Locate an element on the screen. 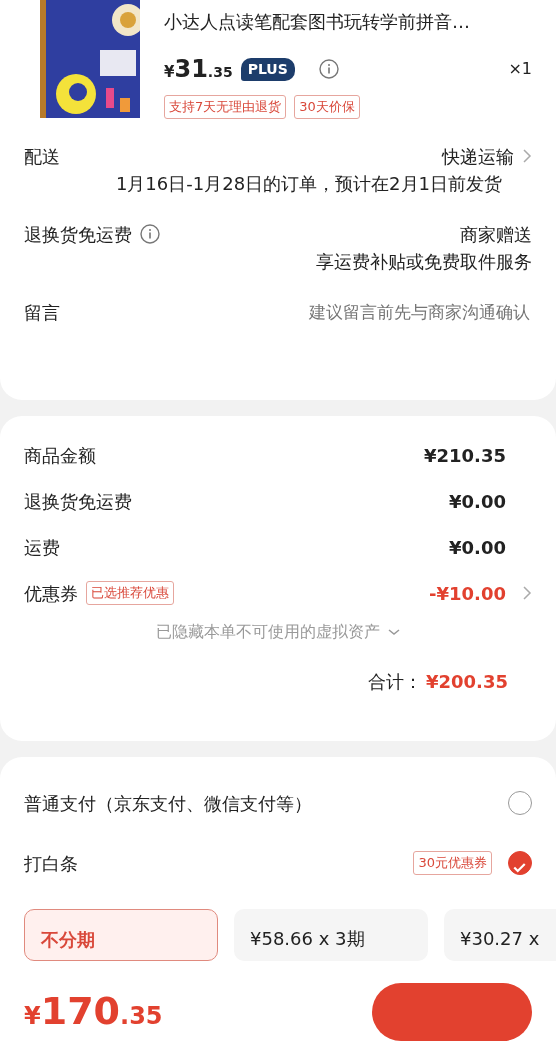  radio-button is located at coordinates (520, 863).